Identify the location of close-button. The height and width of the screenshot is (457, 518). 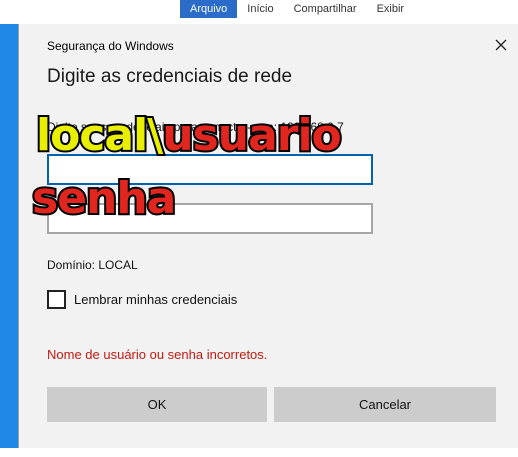
(501, 45).